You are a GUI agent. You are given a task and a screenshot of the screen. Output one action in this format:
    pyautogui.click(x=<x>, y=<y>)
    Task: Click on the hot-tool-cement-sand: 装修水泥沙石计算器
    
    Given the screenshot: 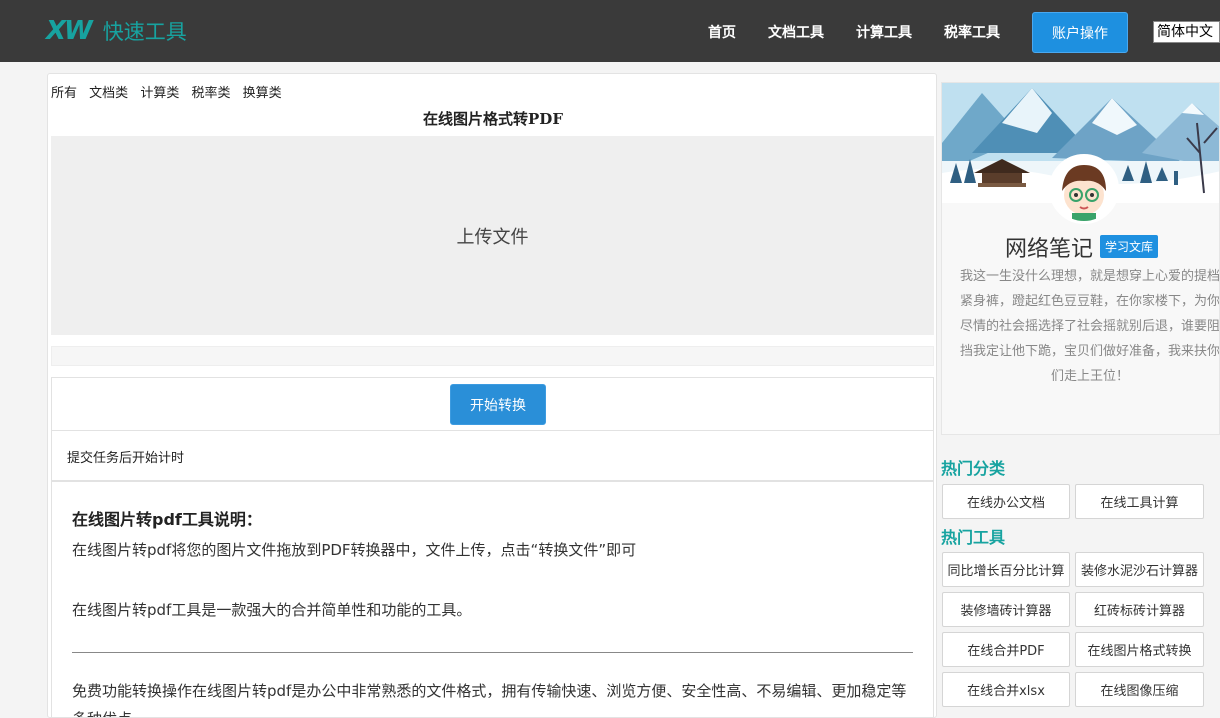 What is the action you would take?
    pyautogui.click(x=1139, y=569)
    